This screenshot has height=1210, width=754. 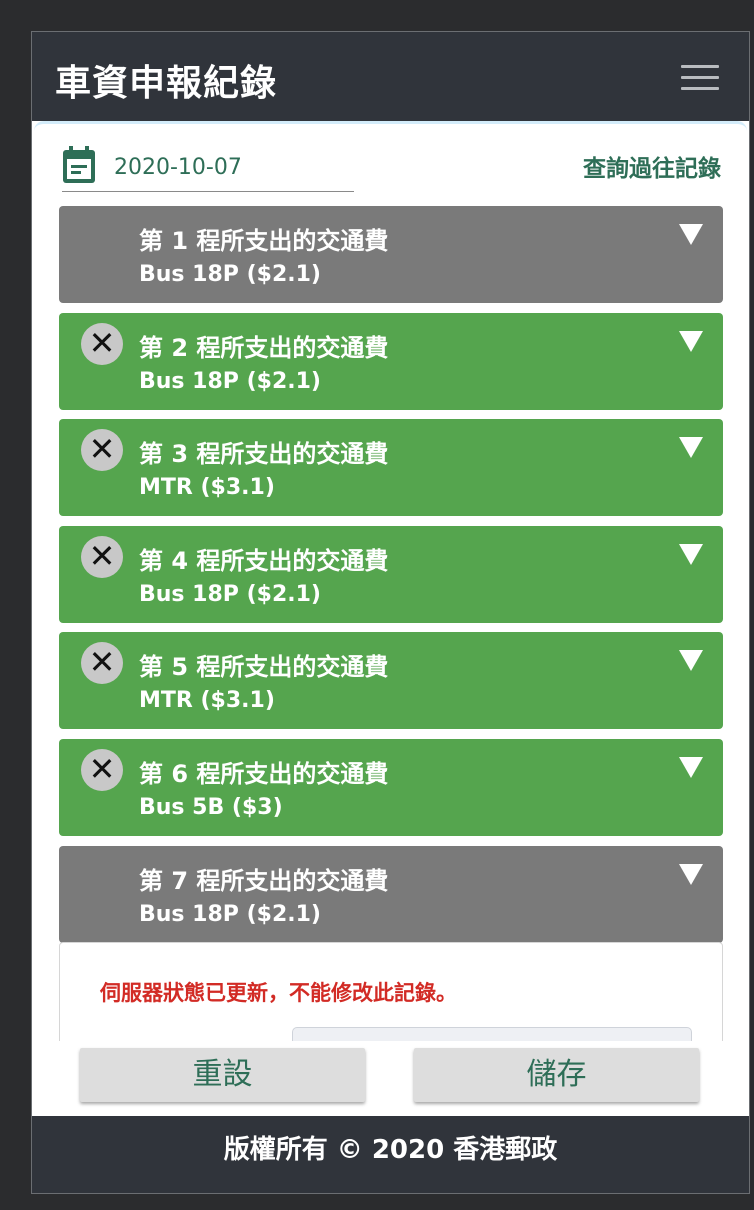 What do you see at coordinates (166, 83) in the screenshot?
I see `page-title: 車資申報紀錄` at bounding box center [166, 83].